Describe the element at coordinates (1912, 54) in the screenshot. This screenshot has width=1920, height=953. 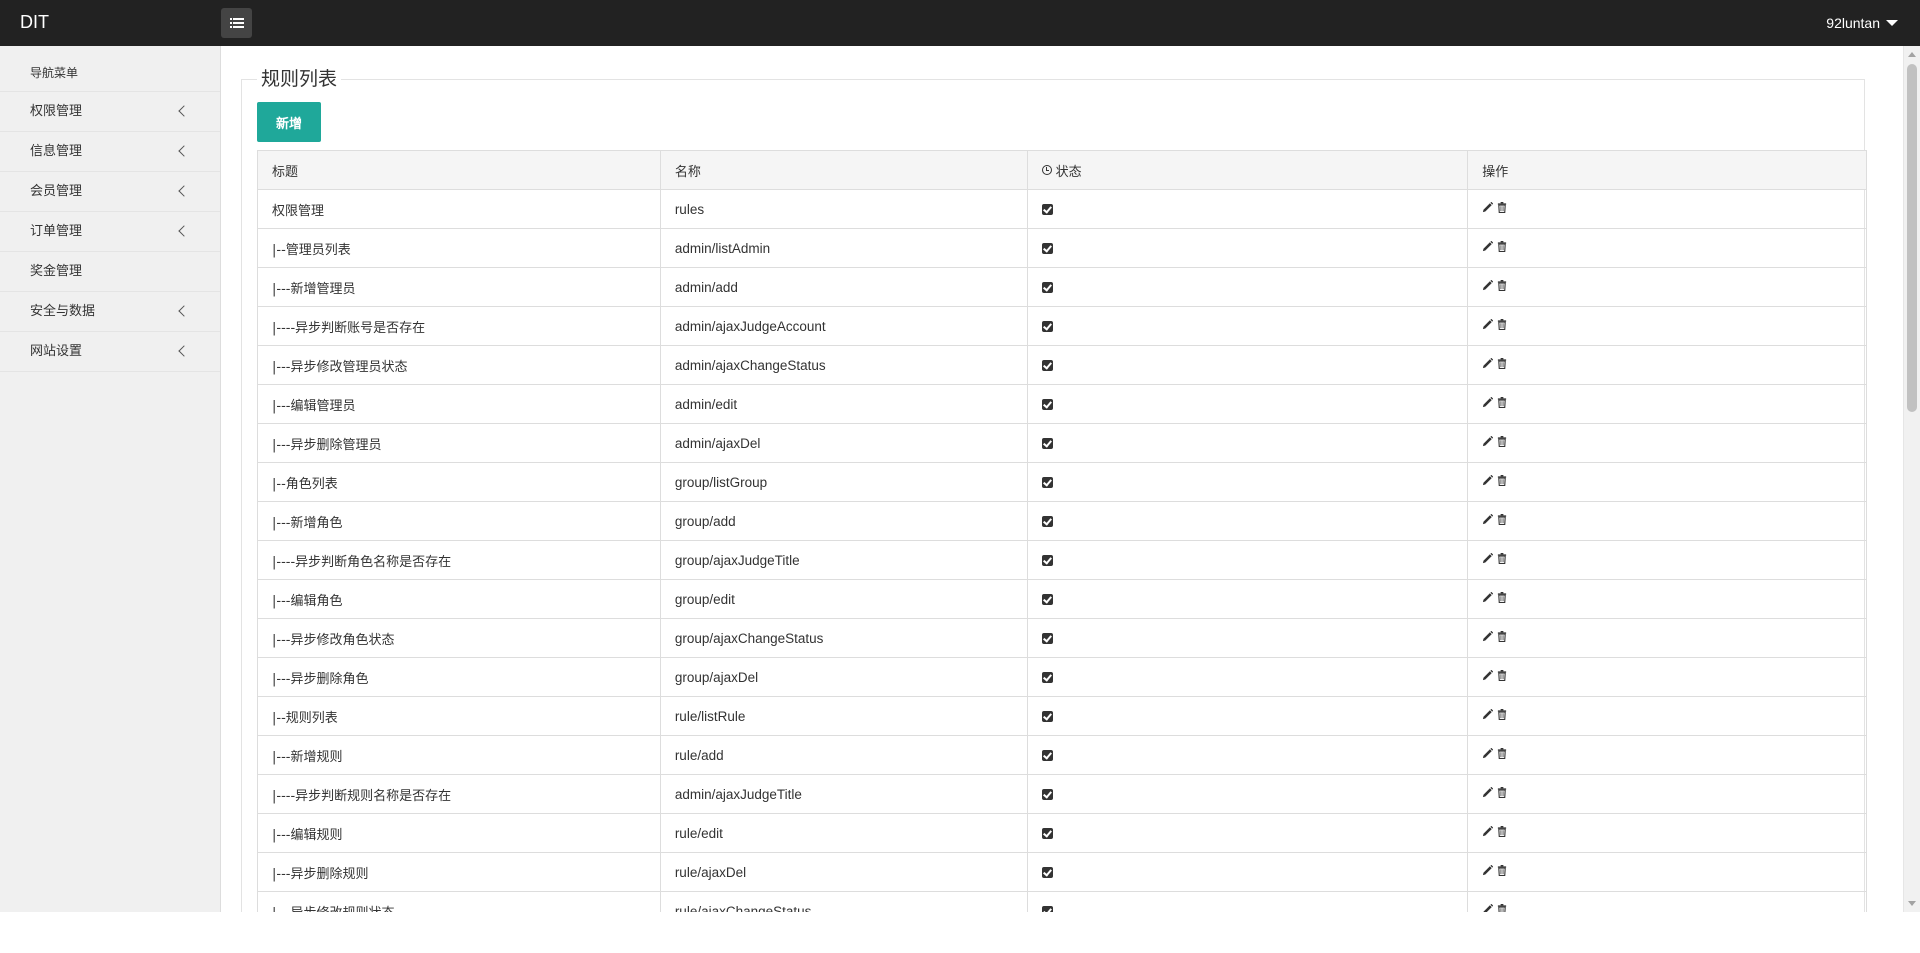
I see `scroll-up-arrow-icon` at that location.